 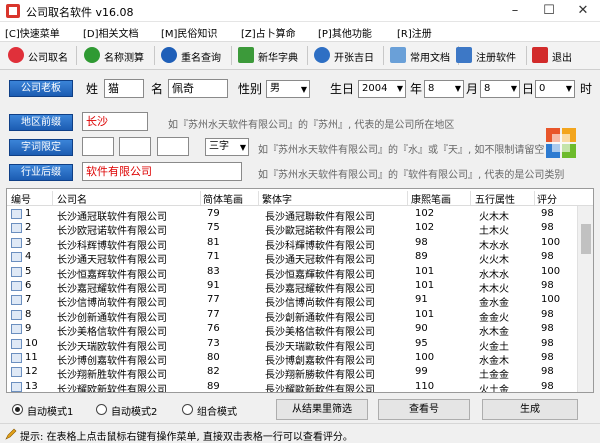 What do you see at coordinates (561, 143) in the screenshot?
I see `office-logo-icon` at bounding box center [561, 143].